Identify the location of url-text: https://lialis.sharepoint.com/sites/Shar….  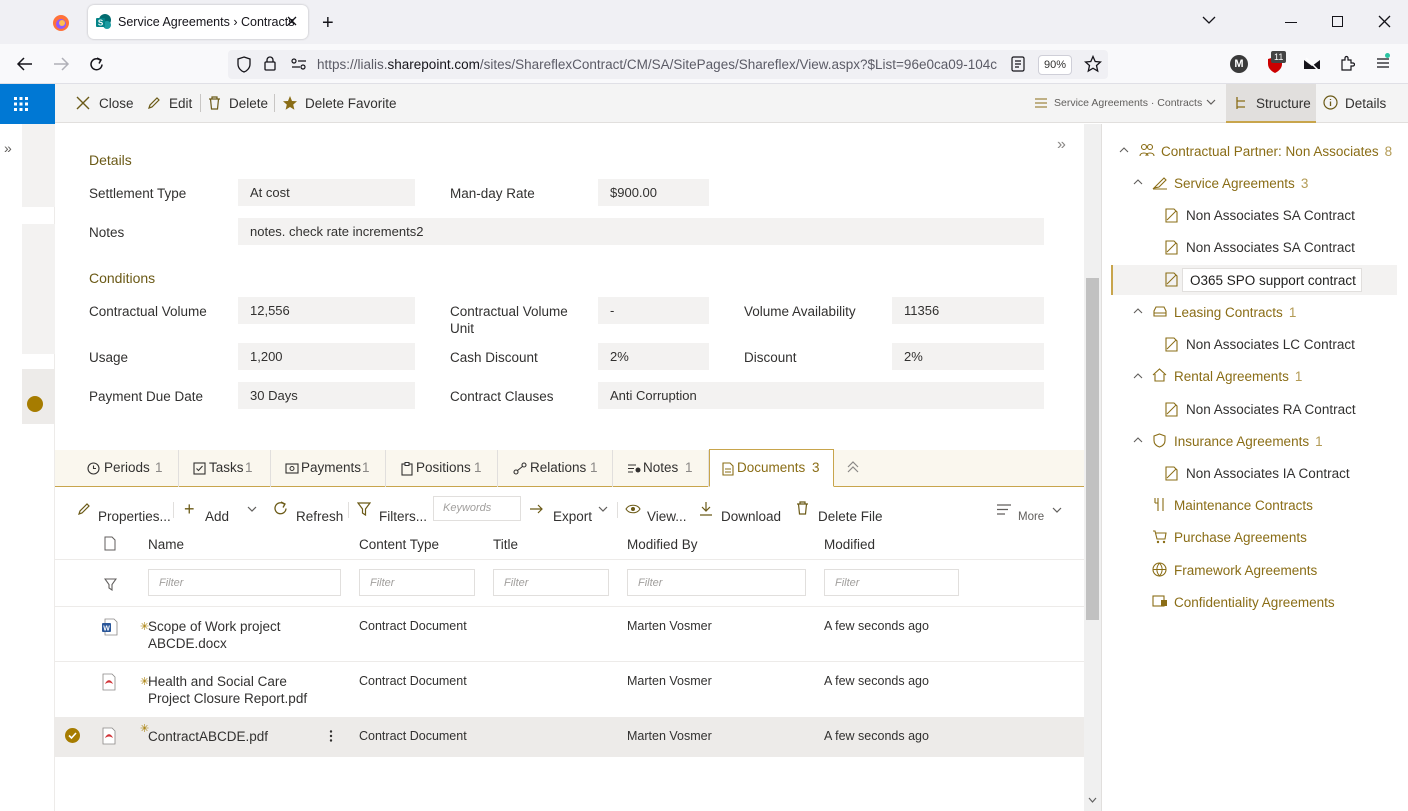
(672, 64).